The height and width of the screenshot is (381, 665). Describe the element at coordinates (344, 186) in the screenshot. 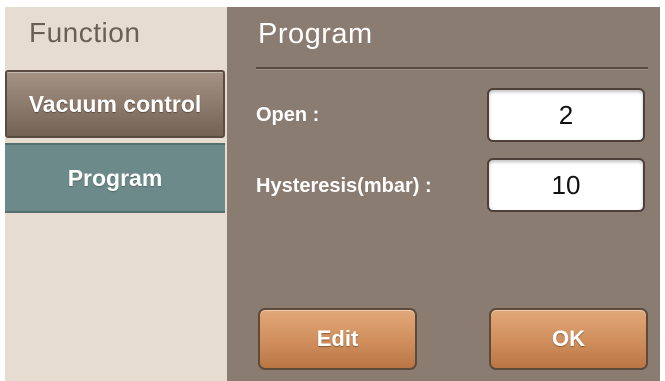

I see `hysteresis-label: Hysteresis(mbar) :` at that location.